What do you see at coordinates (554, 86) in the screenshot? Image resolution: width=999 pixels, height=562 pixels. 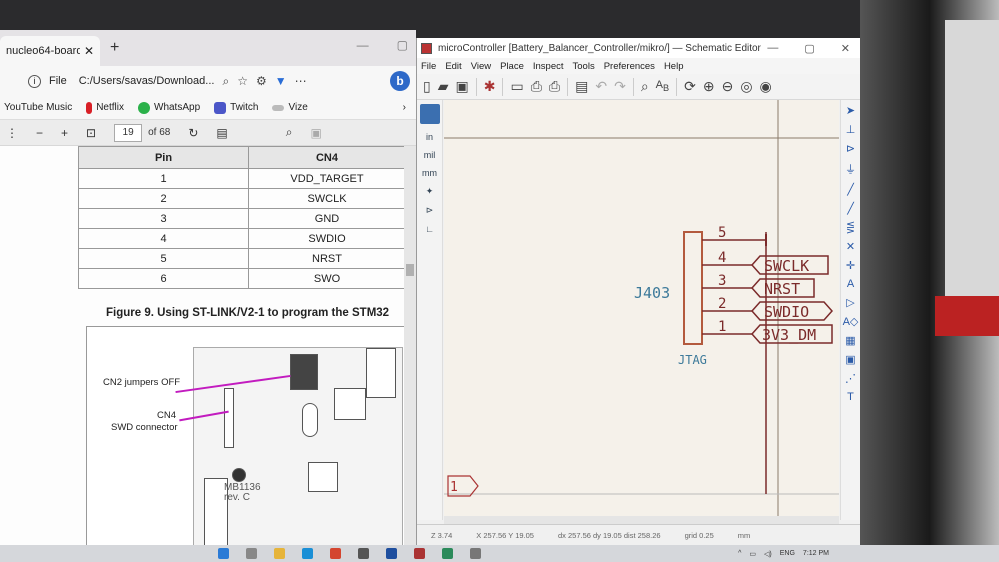 I see `plot-icon: ⎙` at bounding box center [554, 86].